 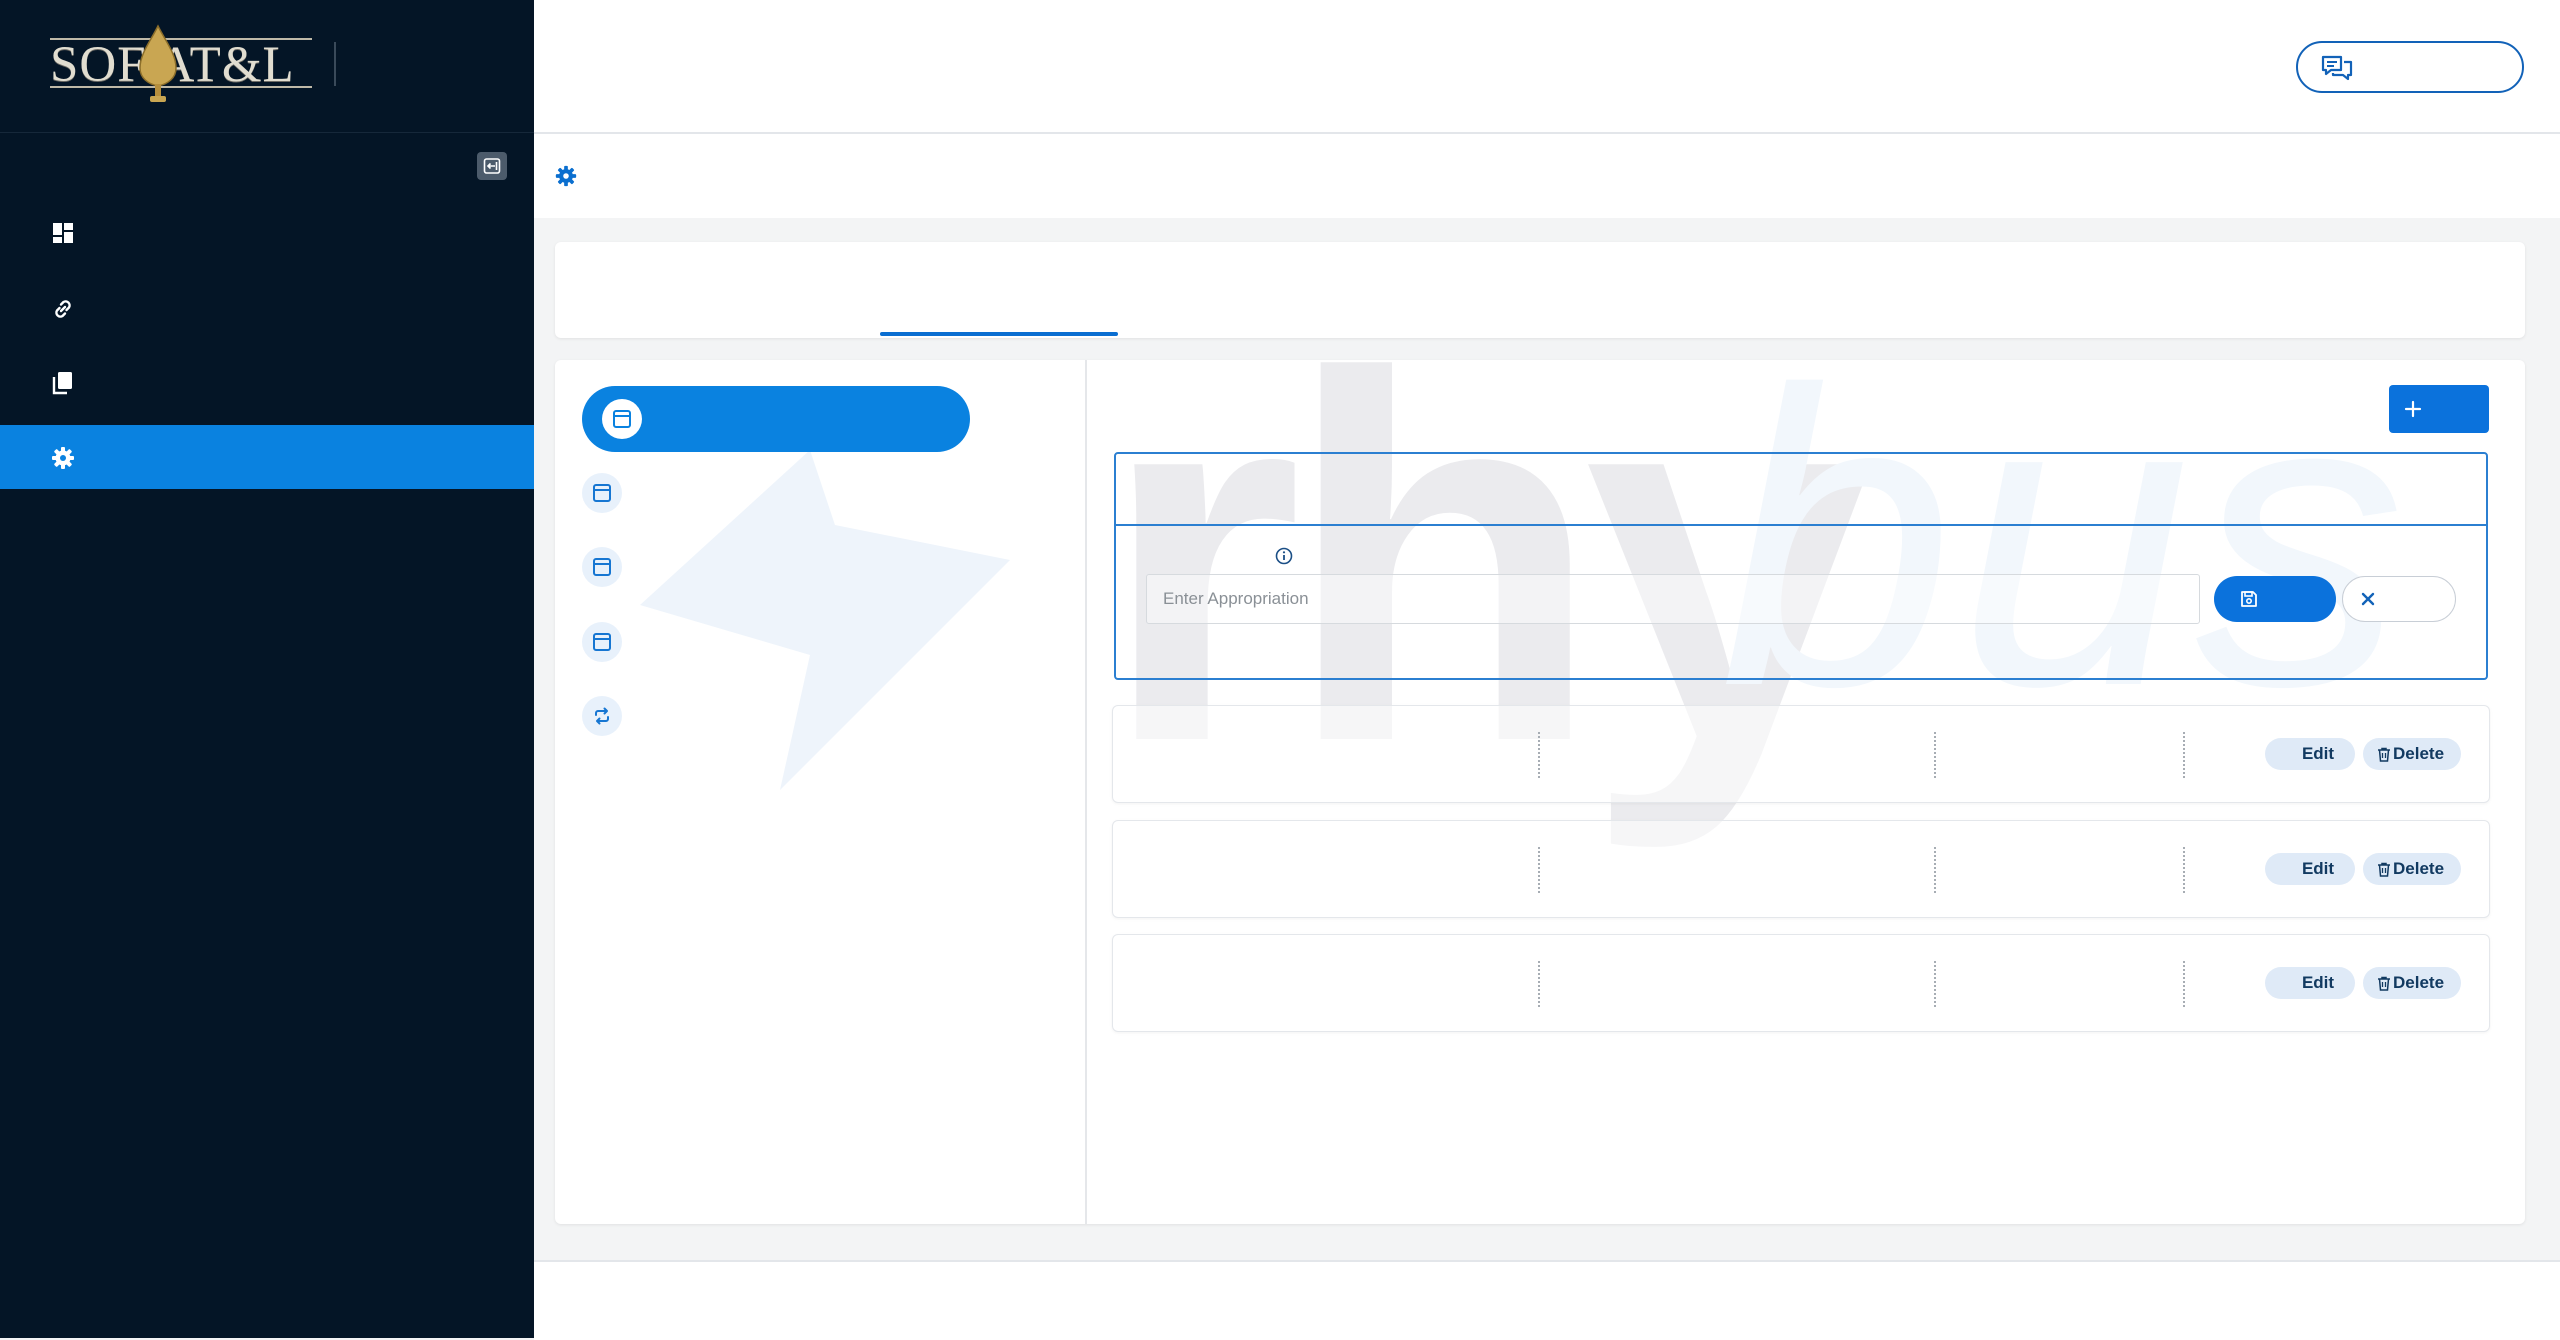 I want to click on cancel-button, so click(x=2399, y=599).